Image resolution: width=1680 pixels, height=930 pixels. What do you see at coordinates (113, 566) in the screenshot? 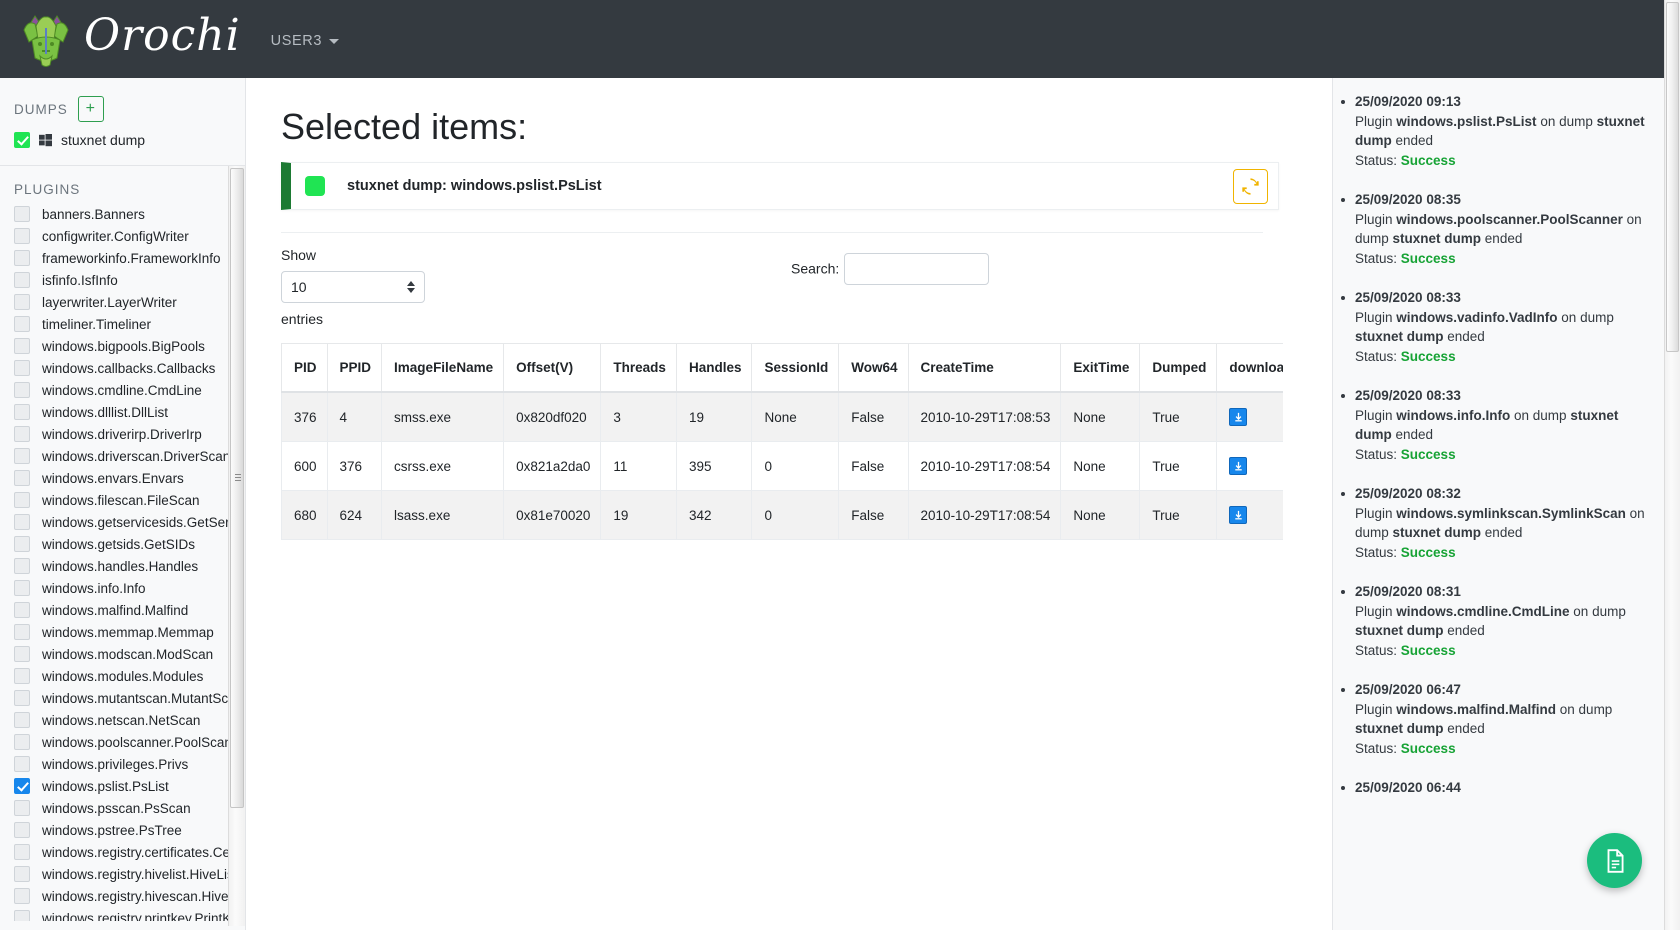
I see `plugin-item: windows.handles.Handles` at bounding box center [113, 566].